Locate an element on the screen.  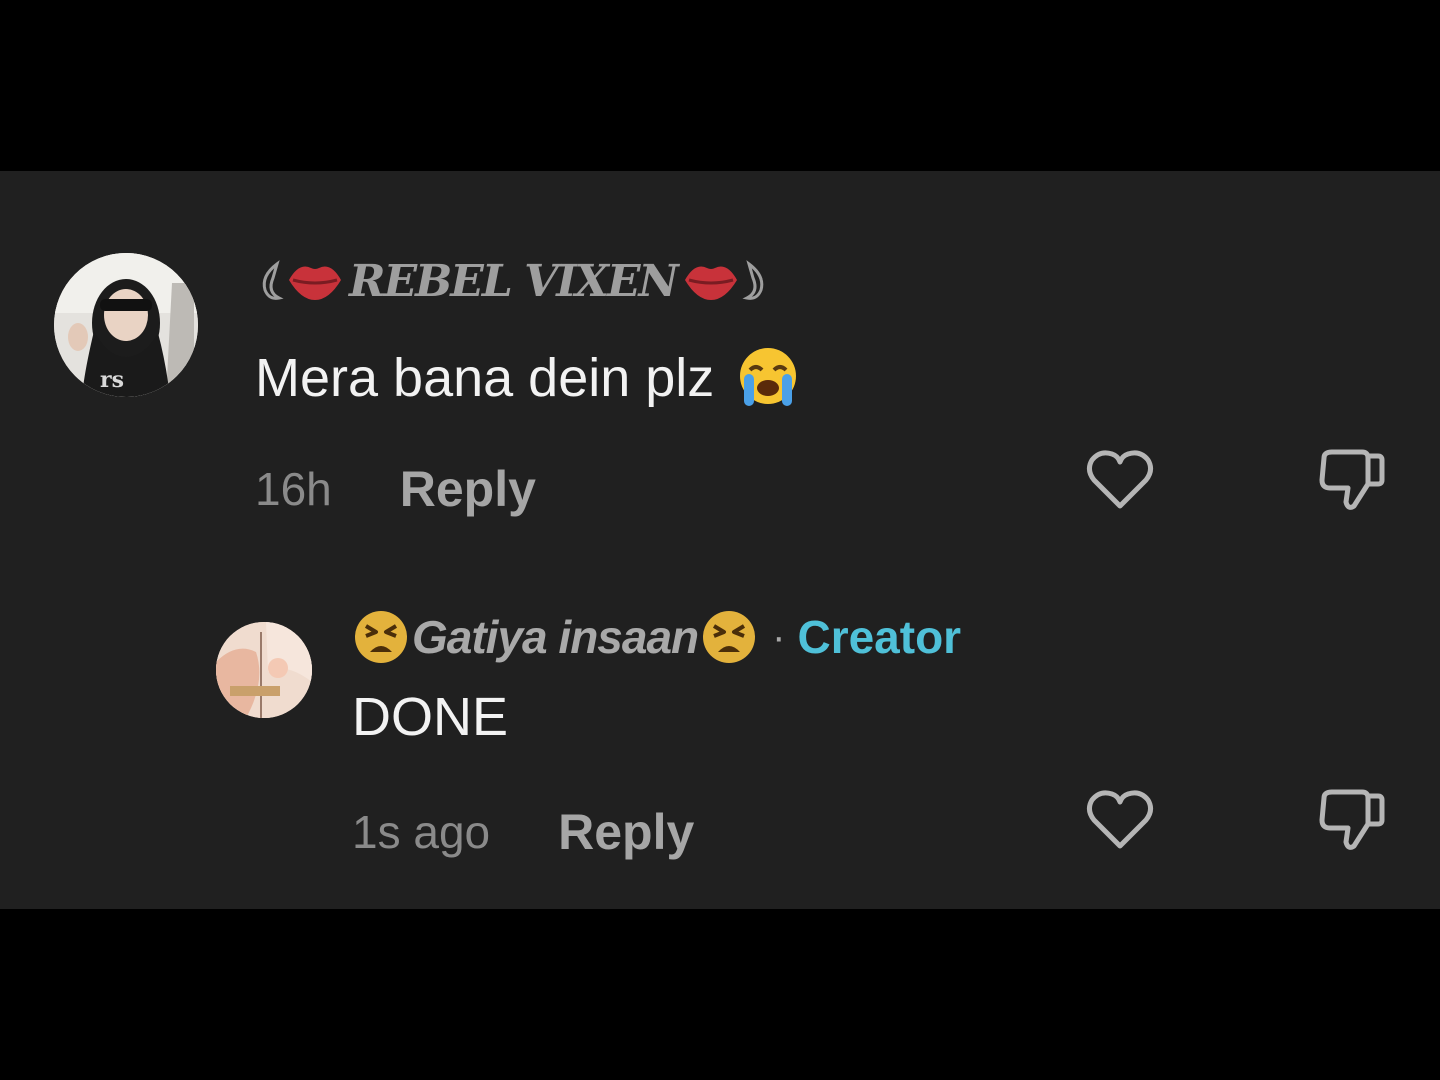
comment-text-label: DONE is located at coordinates (430, 717).